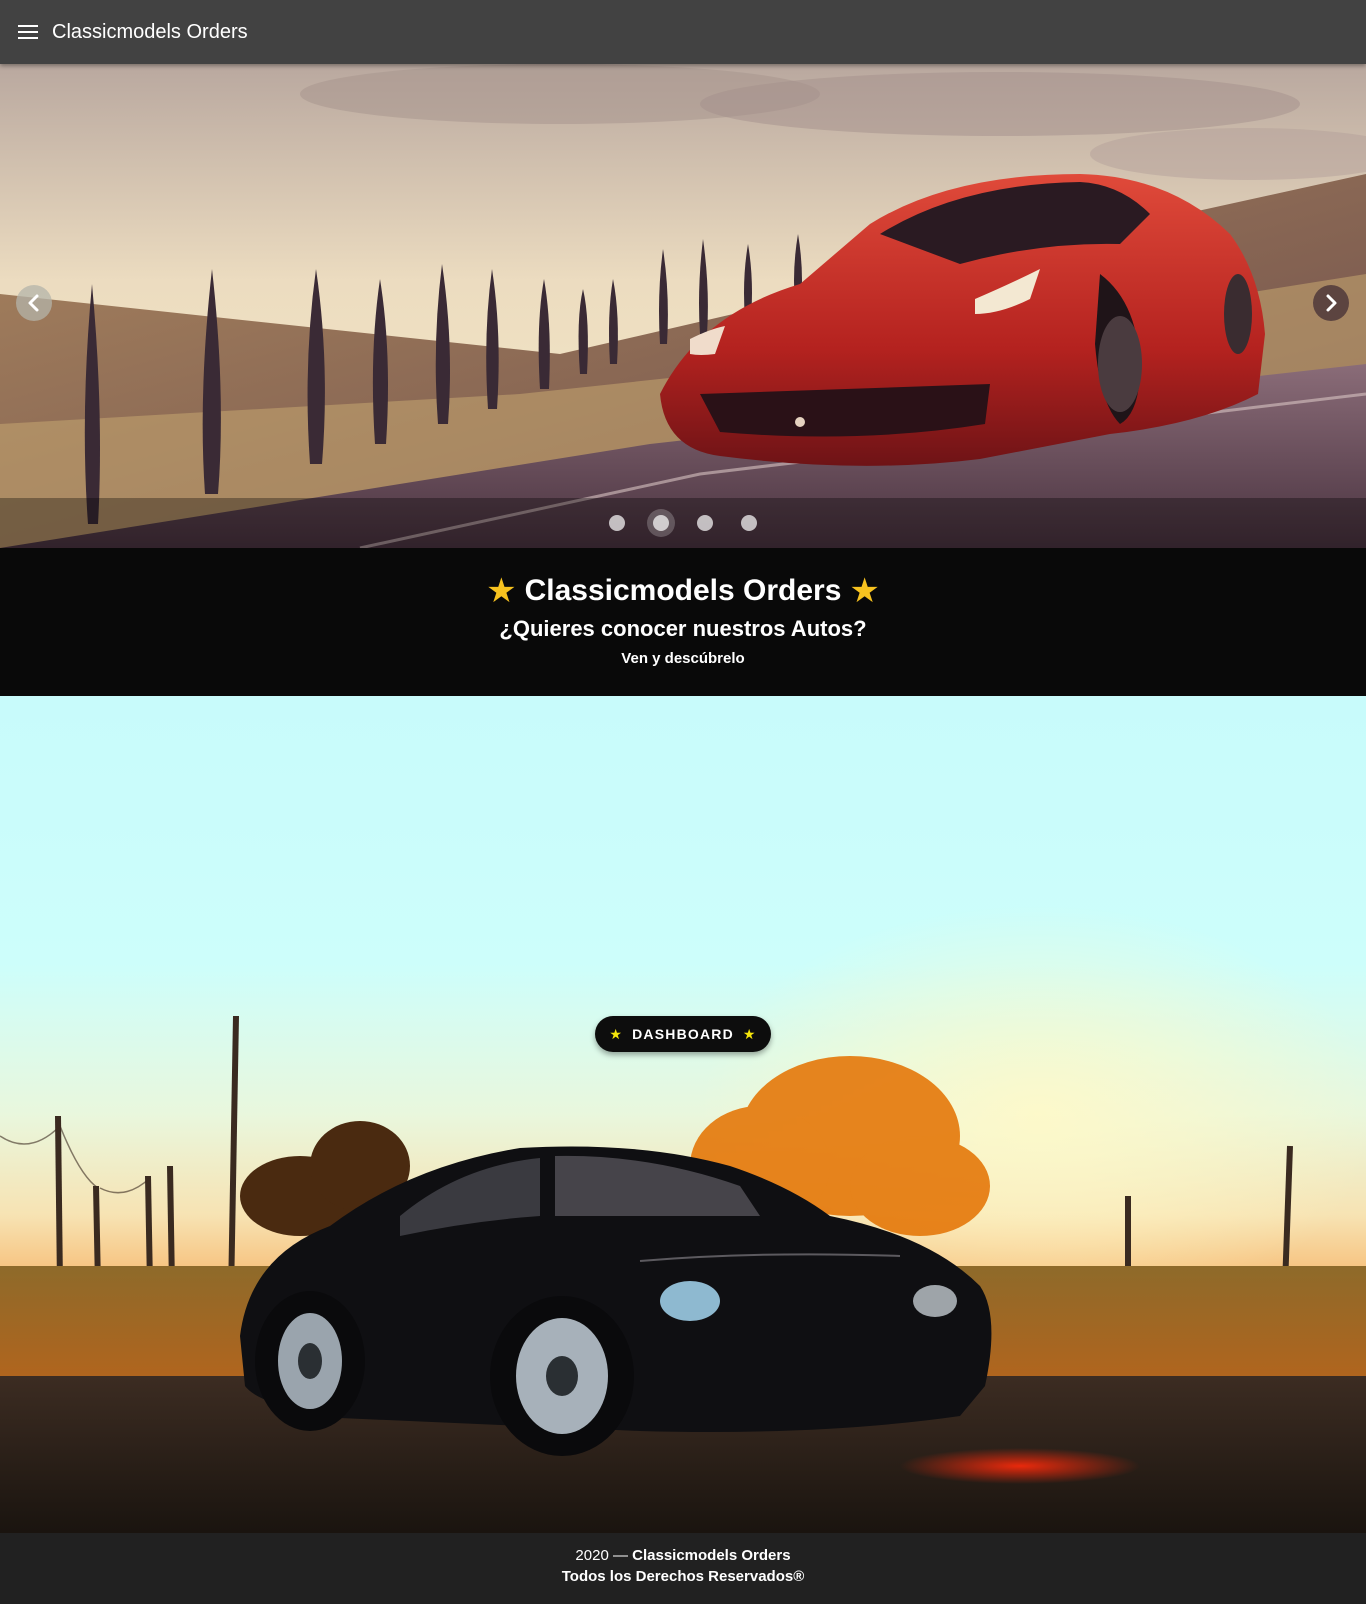 This screenshot has height=1604, width=1366. I want to click on carousel-prev-button, so click(34, 303).